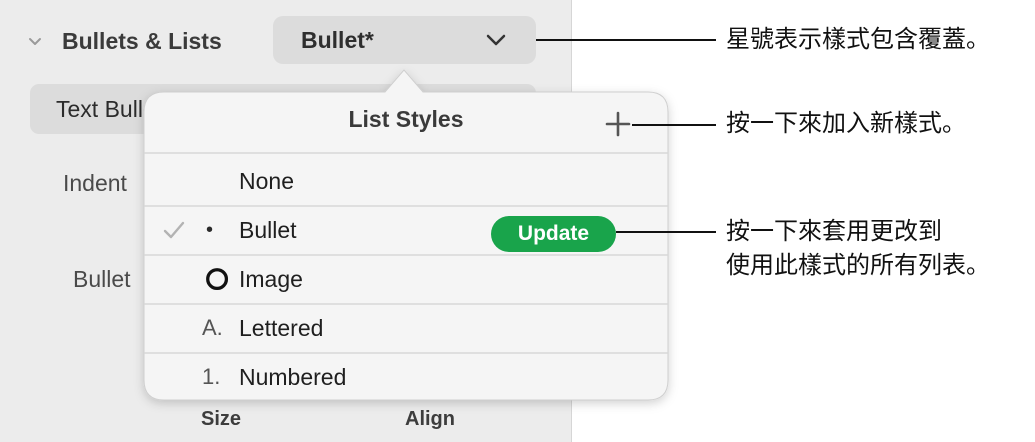 The height and width of the screenshot is (442, 1035). I want to click on list-style-label: Image, so click(271, 279).